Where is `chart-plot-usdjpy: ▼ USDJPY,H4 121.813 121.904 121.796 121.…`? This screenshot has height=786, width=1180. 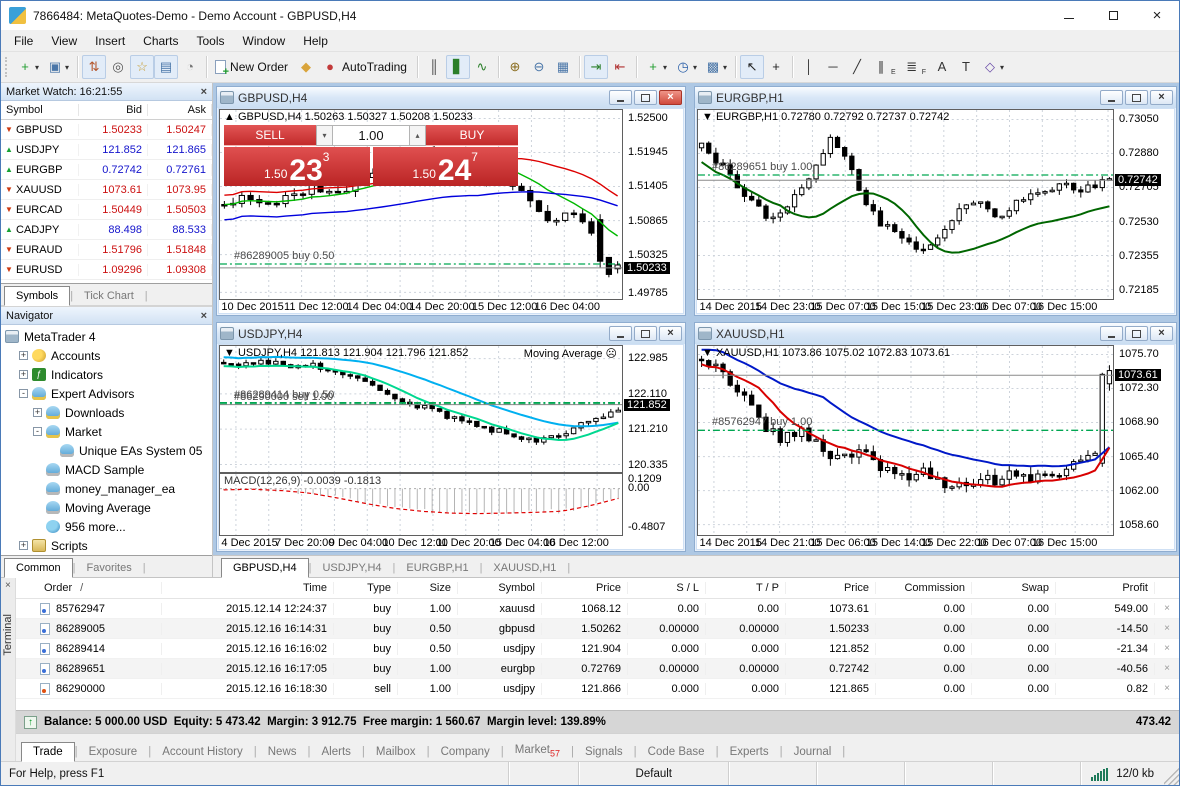
chart-plot-usdjpy: ▼ USDJPY,H4 121.813 121.904 121.796 121.… is located at coordinates (421, 409).